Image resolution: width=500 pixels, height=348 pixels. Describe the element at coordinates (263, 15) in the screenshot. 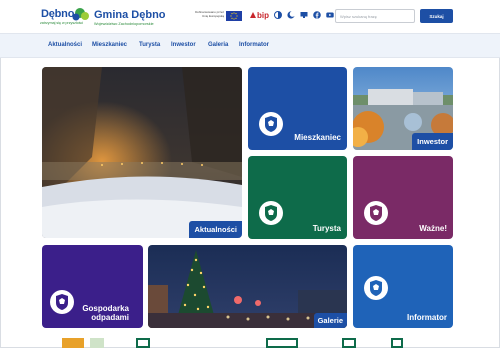

I see `bip-link: bip` at that location.